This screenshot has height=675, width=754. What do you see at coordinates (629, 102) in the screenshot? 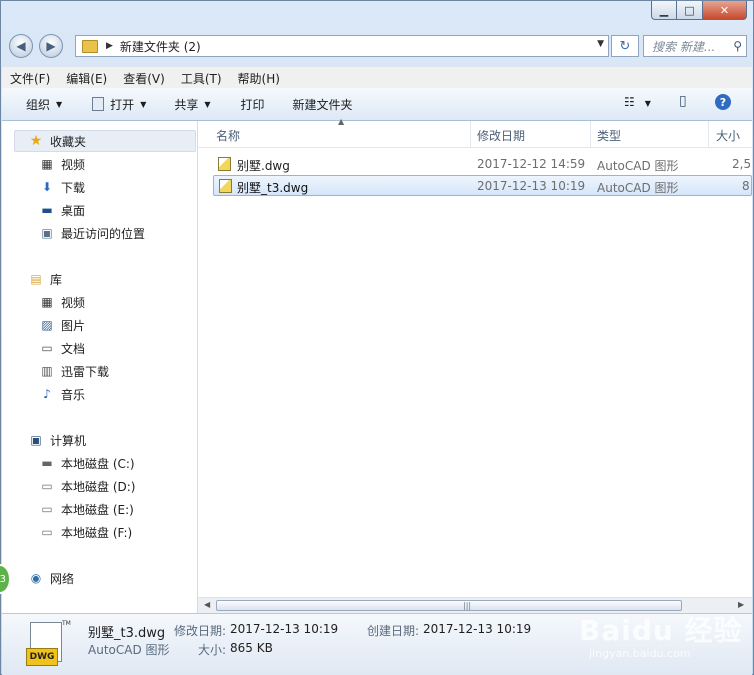
I see `view-icon: ☷` at bounding box center [629, 102].